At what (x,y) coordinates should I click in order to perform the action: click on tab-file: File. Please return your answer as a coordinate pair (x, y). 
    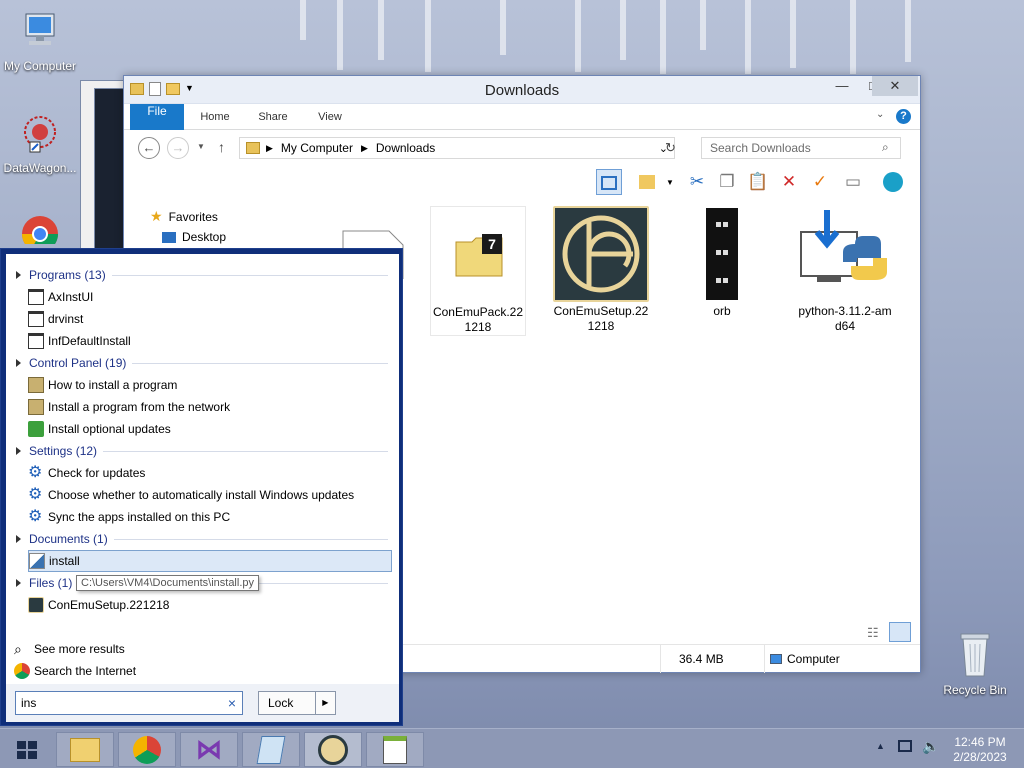
    Looking at the image, I should click on (157, 117).